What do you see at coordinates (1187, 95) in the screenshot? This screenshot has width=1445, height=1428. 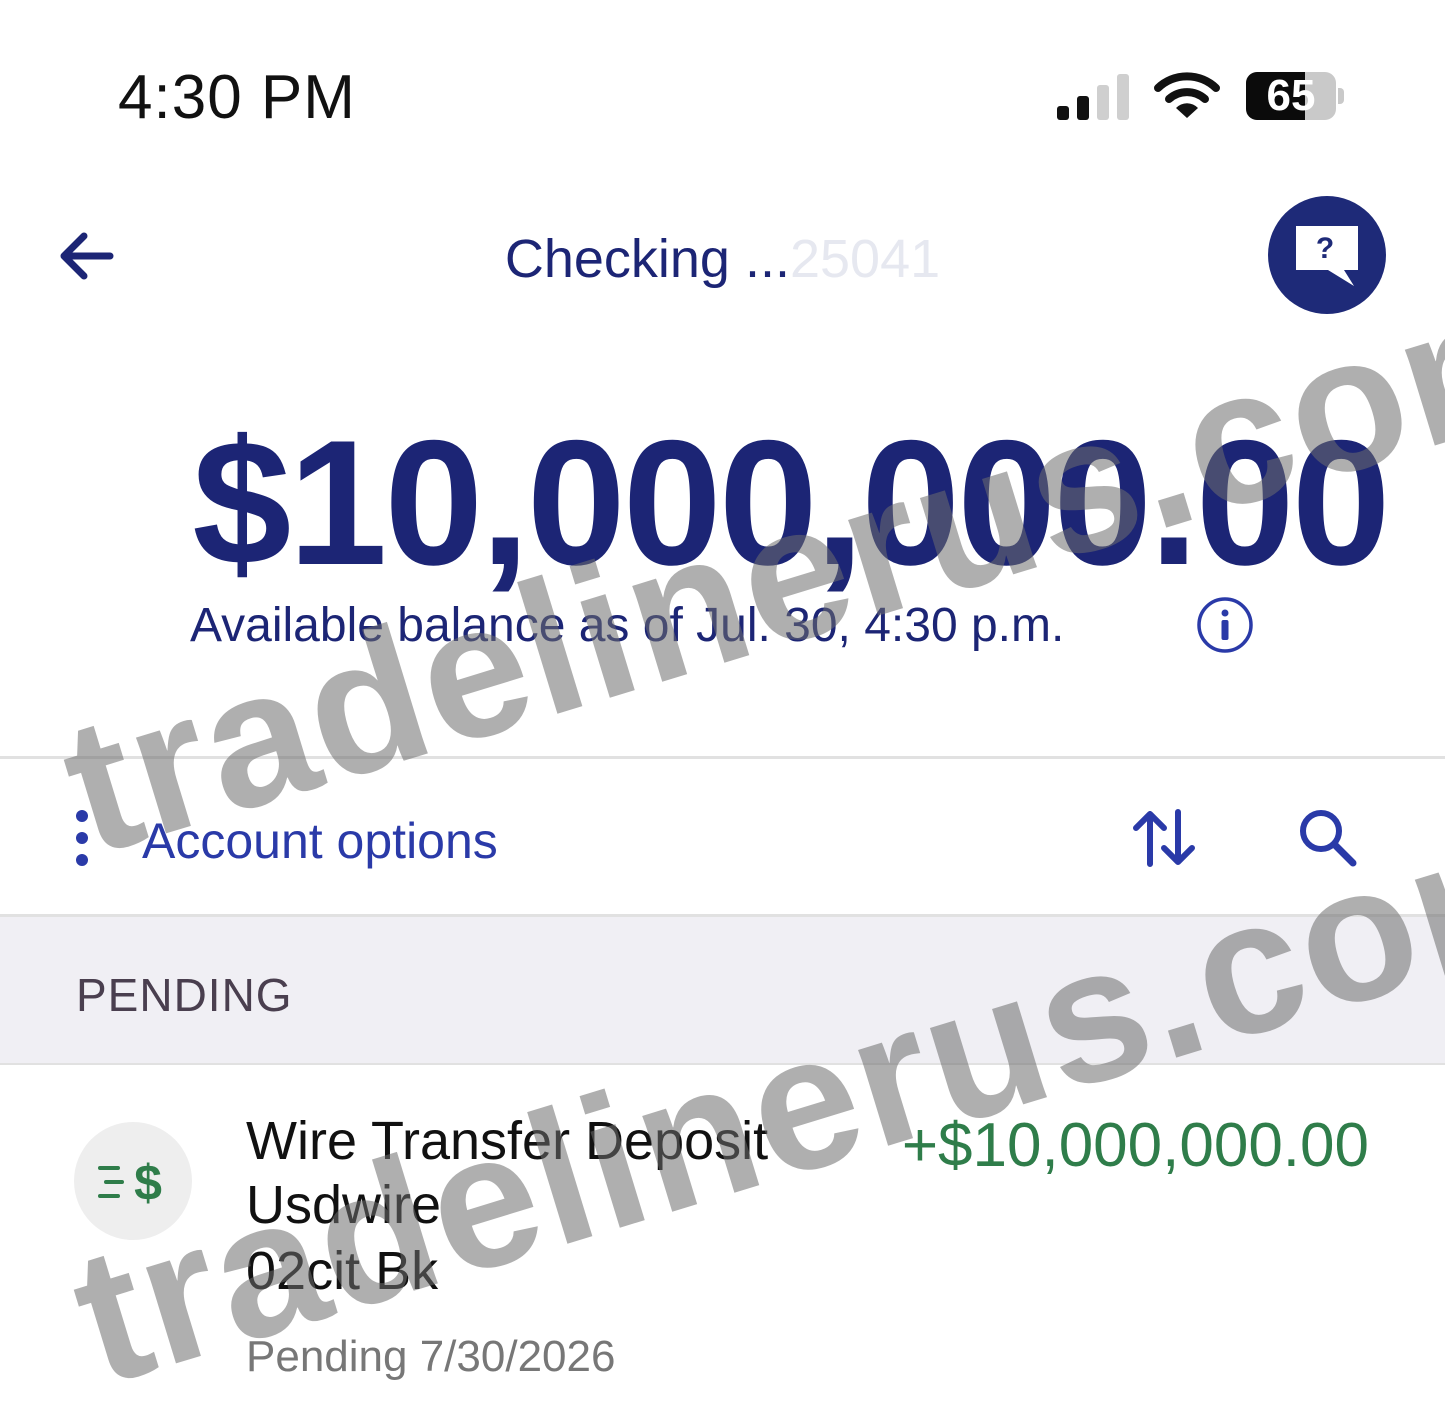 I see `wifi-icon` at bounding box center [1187, 95].